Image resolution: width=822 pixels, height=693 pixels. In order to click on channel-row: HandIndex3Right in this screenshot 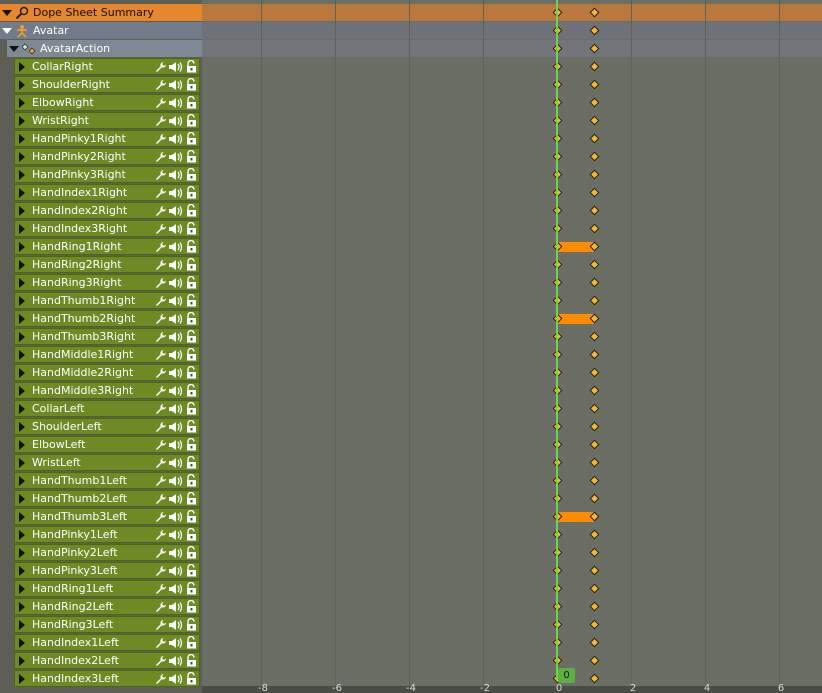, I will do `click(107, 228)`.